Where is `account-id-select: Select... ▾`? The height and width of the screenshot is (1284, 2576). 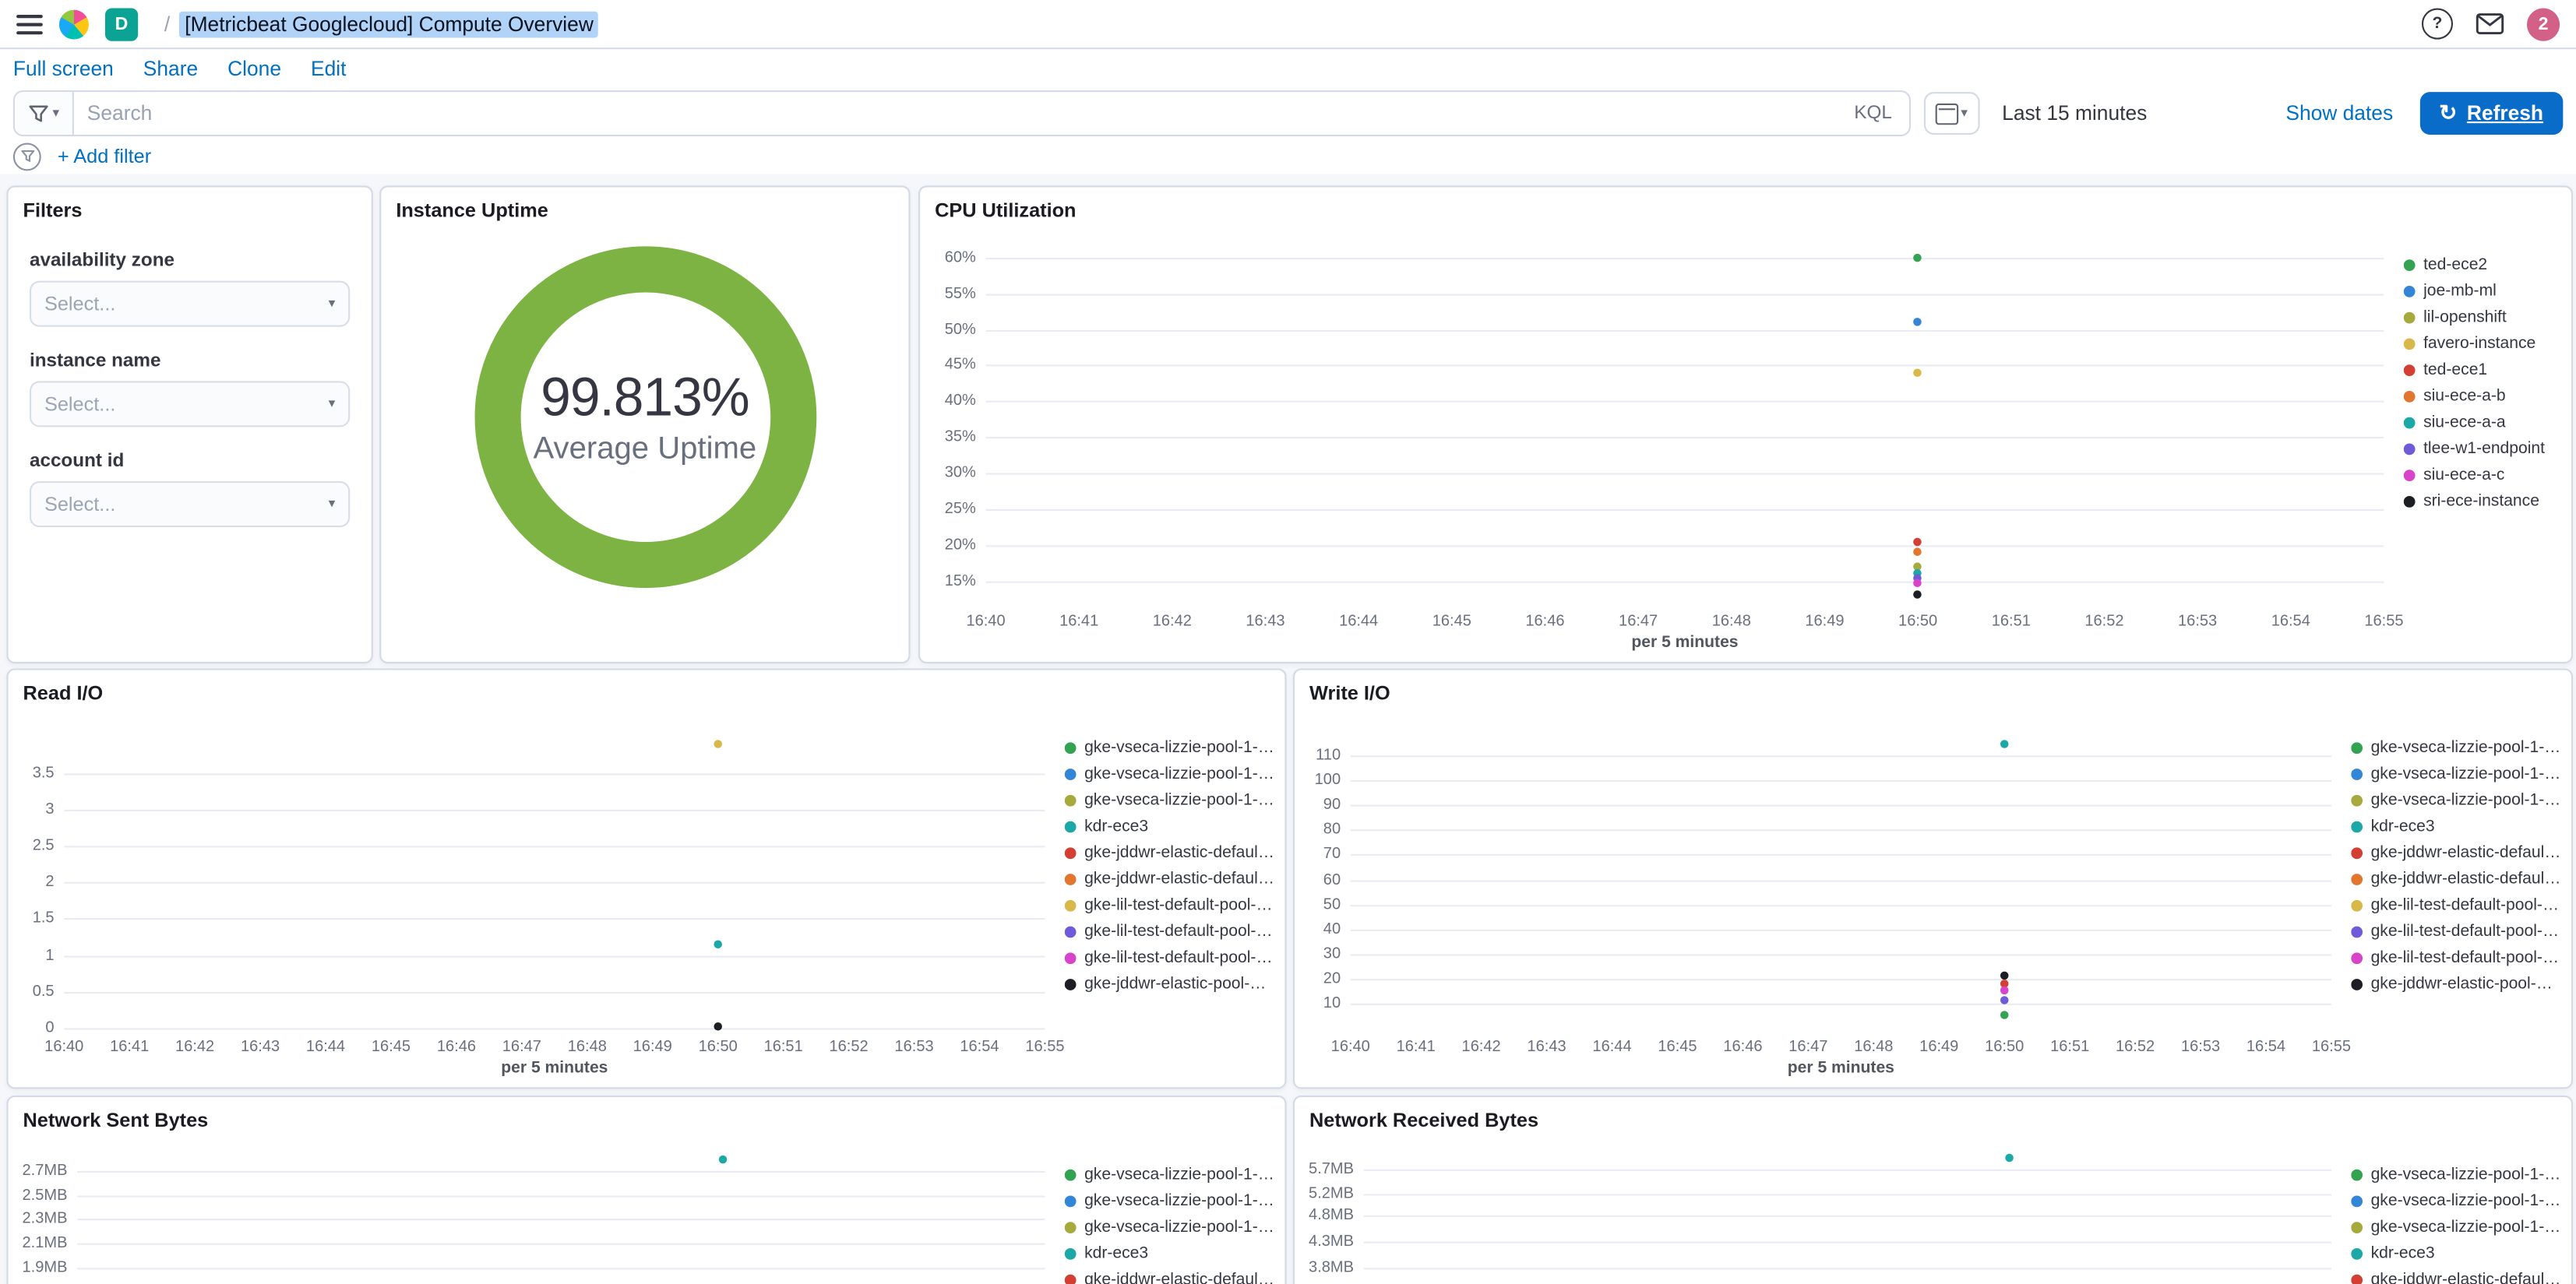
account-id-select: Select... ▾ is located at coordinates (190, 504).